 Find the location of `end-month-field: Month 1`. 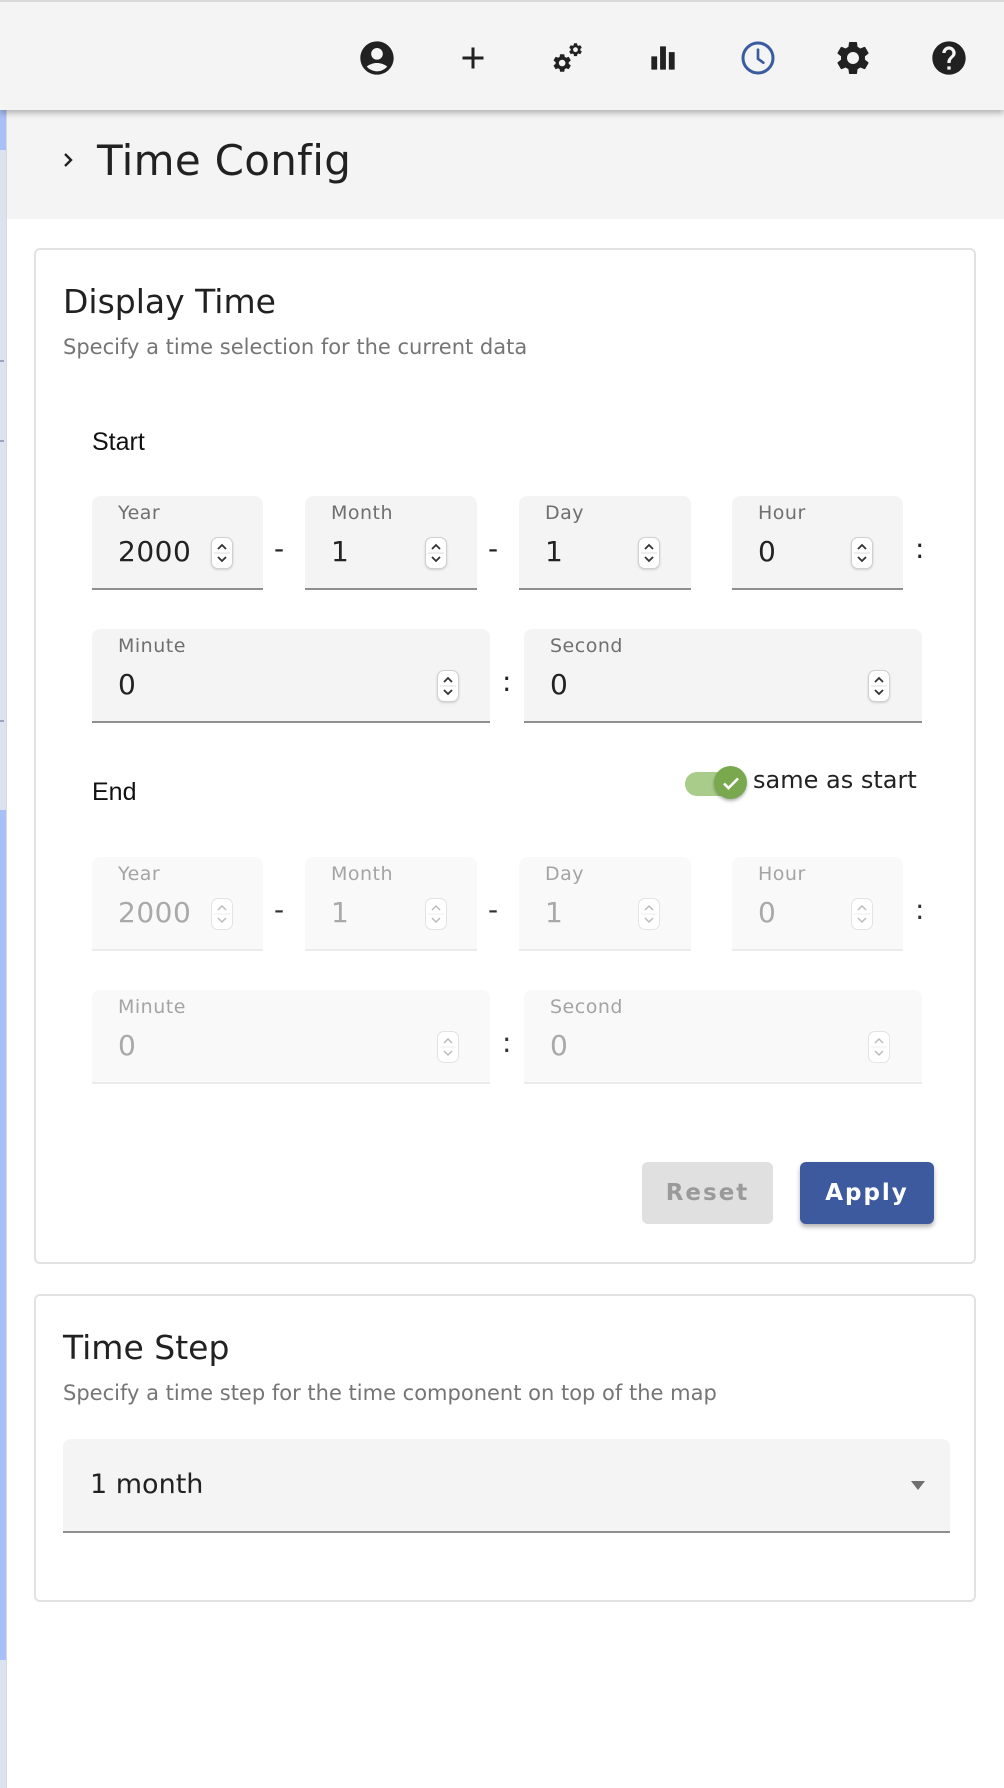

end-month-field: Month 1 is located at coordinates (391, 904).